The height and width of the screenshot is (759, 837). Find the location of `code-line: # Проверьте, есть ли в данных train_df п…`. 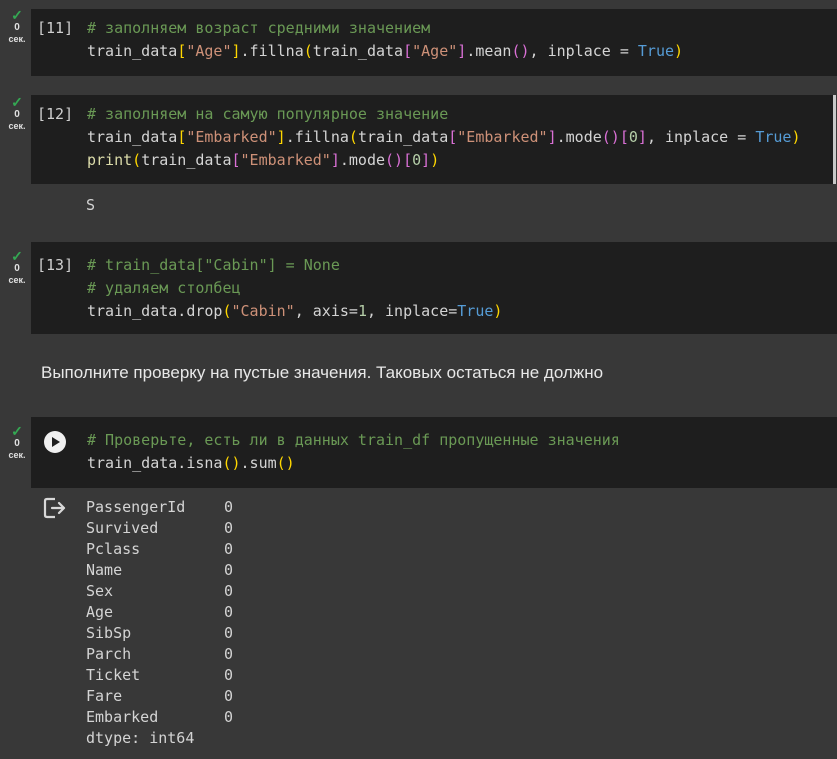

code-line: # Проверьте, есть ли в данных train_df п… is located at coordinates (353, 440).